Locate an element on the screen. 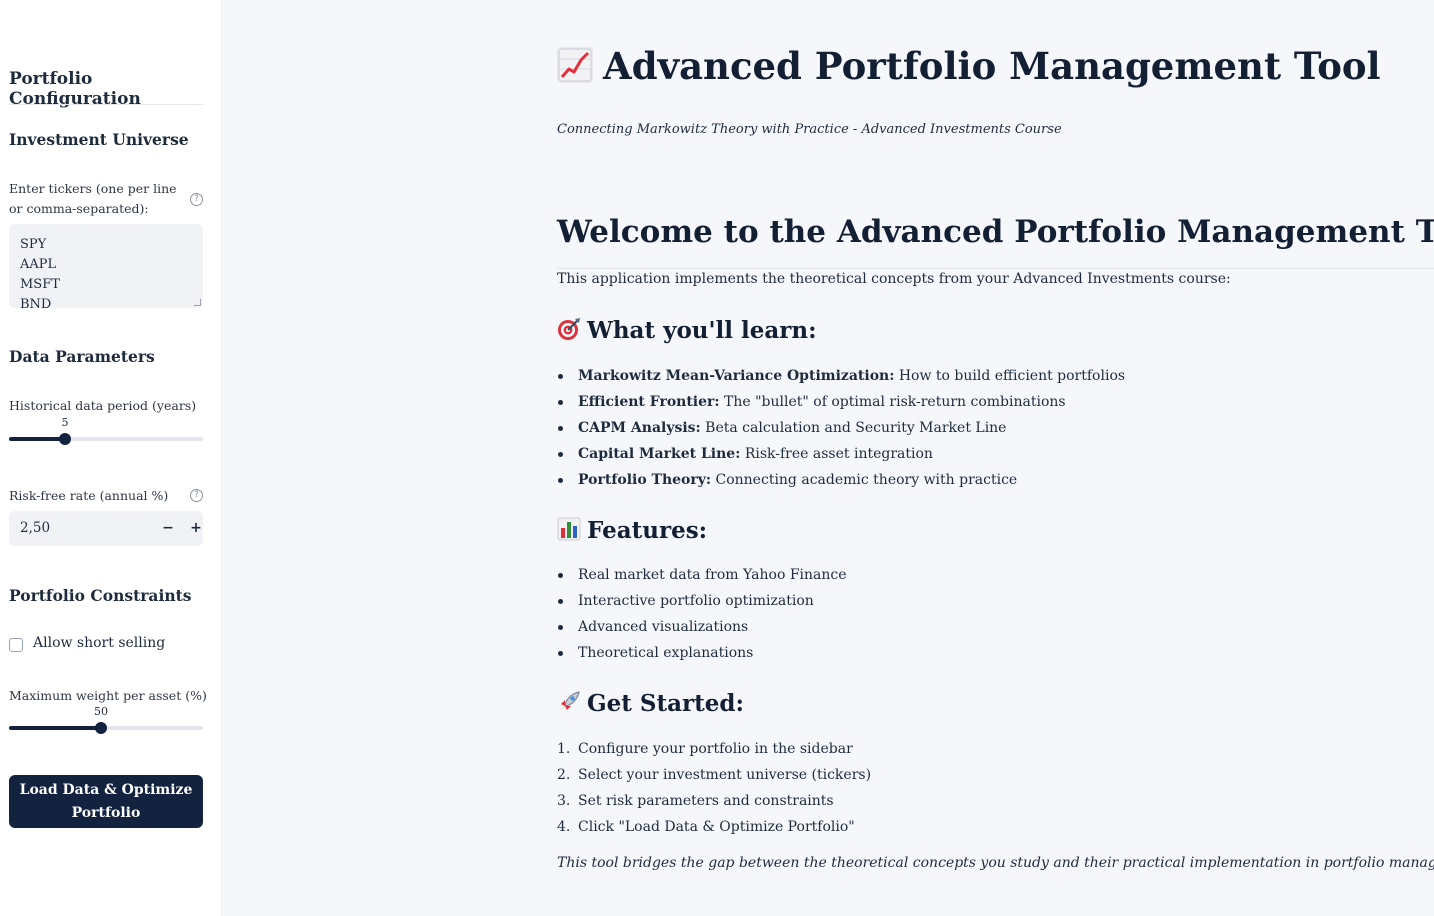 Image resolution: width=1434 pixels, height=916 pixels. list-item: Advanced visualizations is located at coordinates (702, 627).